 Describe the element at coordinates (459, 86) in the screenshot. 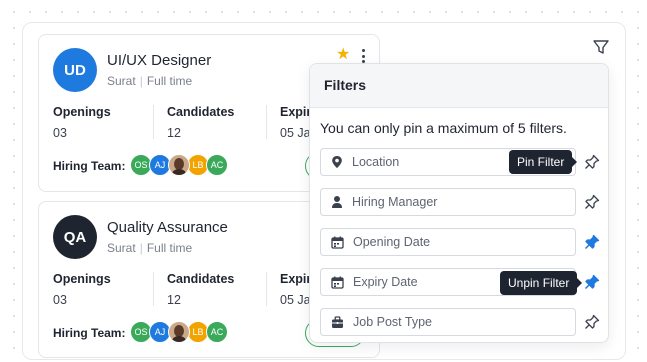

I see `filters-title: Filters` at that location.